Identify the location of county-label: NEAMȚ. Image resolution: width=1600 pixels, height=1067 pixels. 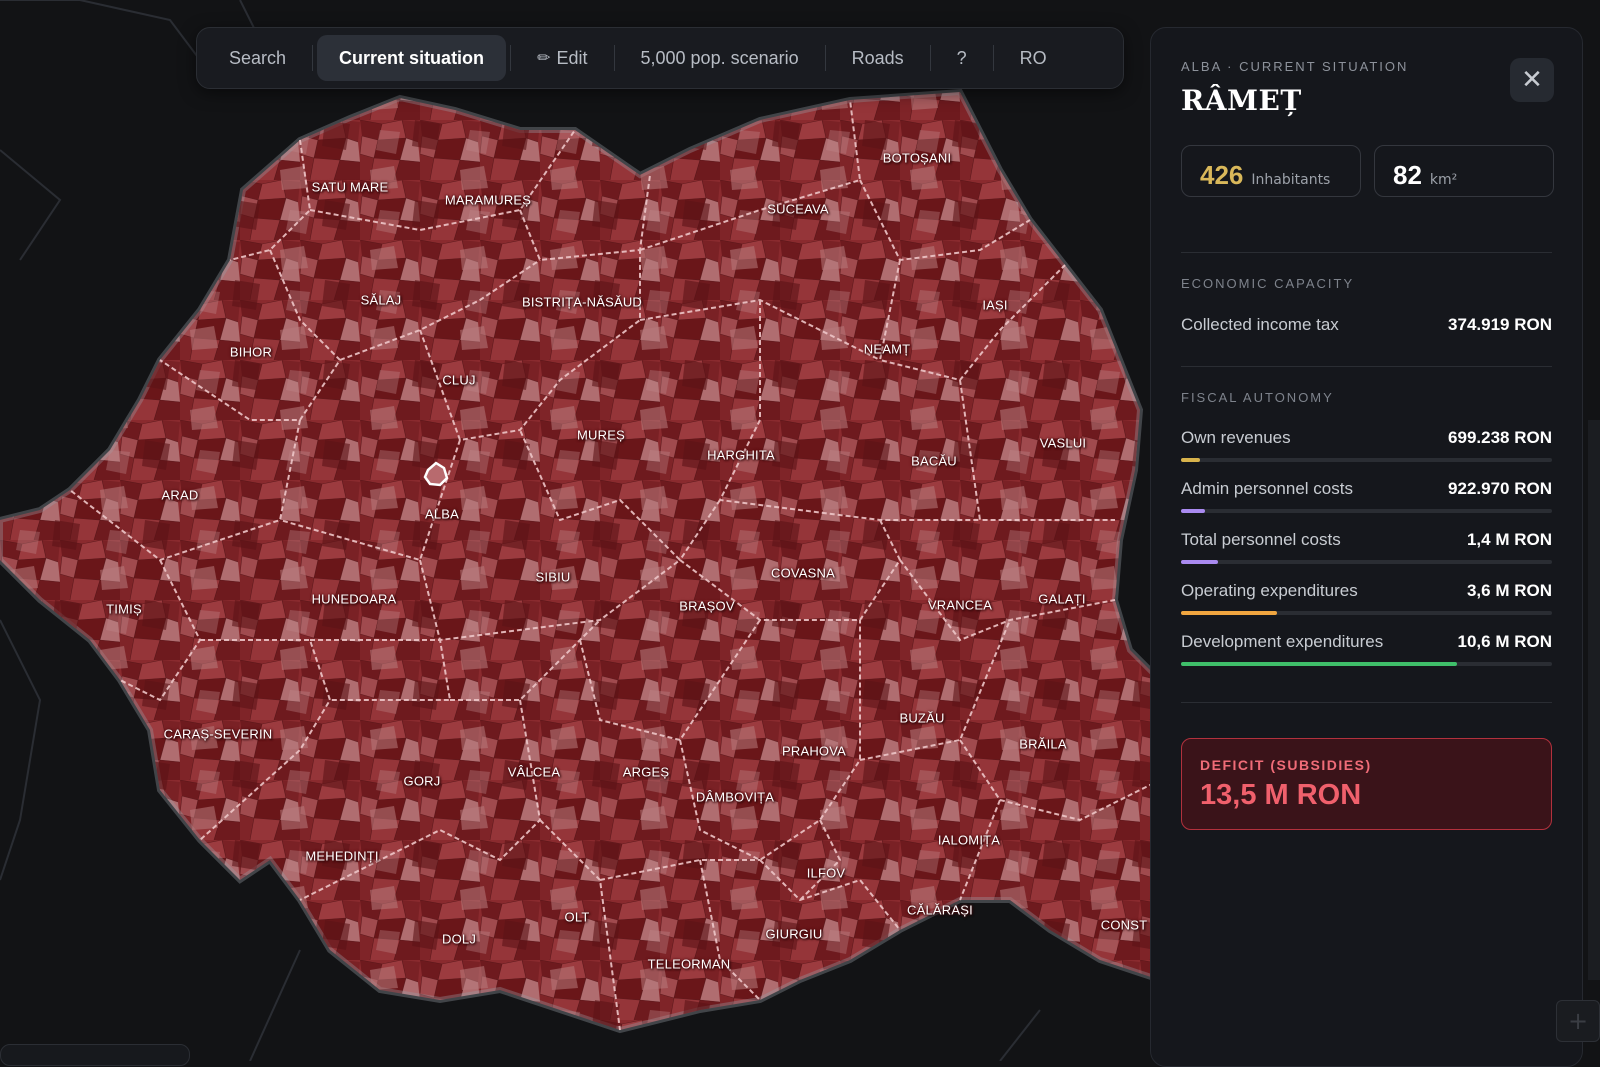
(887, 349).